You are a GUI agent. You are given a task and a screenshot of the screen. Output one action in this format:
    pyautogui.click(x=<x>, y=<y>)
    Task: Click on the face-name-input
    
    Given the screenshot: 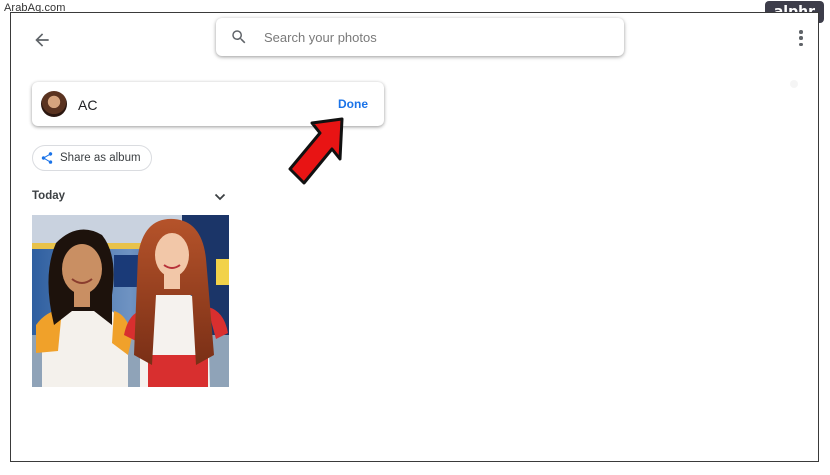 What is the action you would take?
    pyautogui.click(x=188, y=105)
    